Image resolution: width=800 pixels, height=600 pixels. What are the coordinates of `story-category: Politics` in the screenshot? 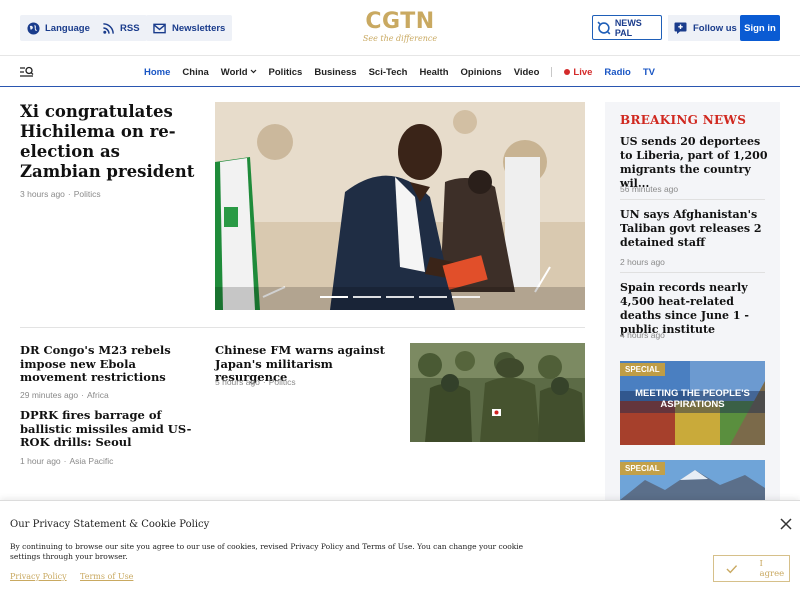 It's located at (282, 382).